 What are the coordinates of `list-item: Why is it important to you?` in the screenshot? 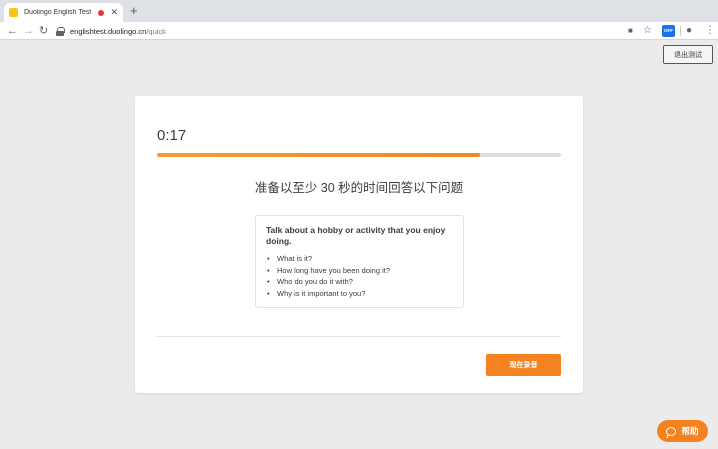 It's located at (359, 294).